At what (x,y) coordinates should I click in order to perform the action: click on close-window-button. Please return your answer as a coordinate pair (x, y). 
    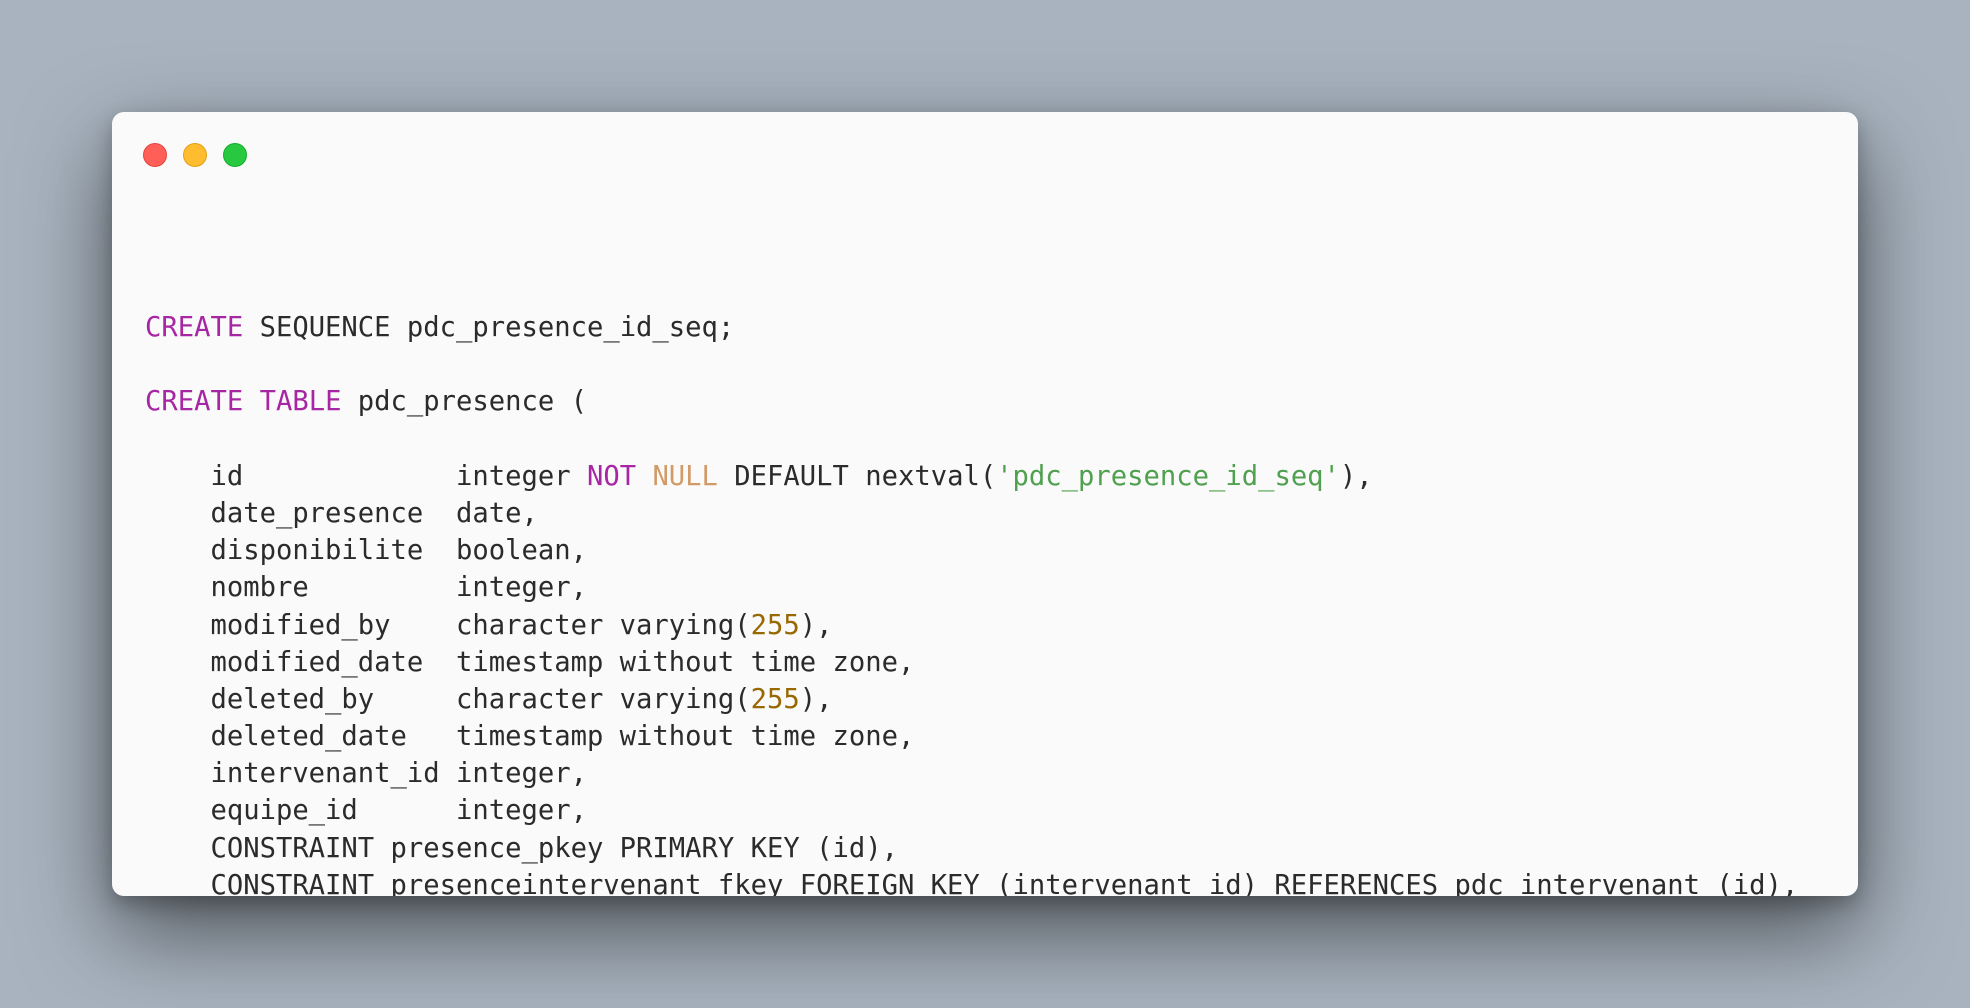
    Looking at the image, I should click on (155, 155).